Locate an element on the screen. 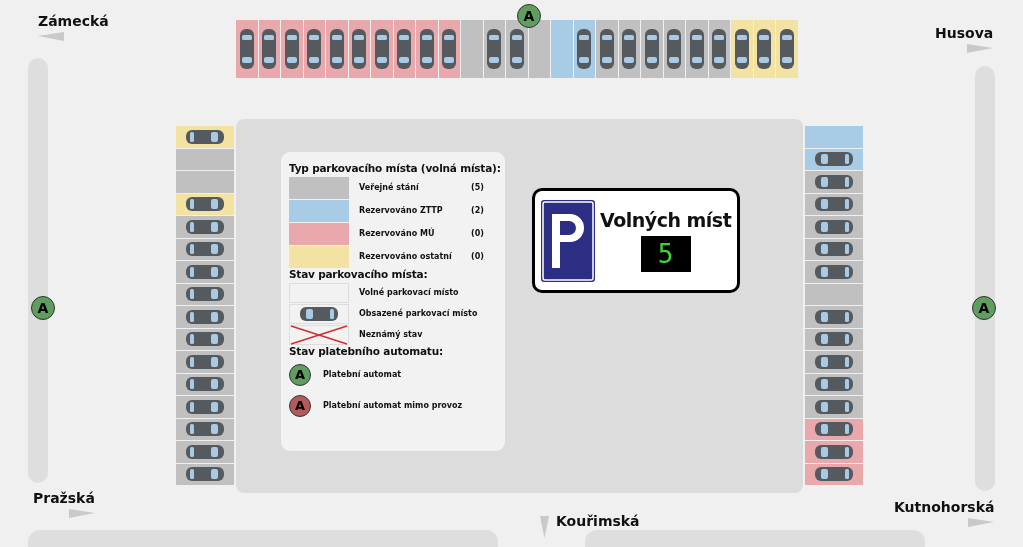 The image size is (1023, 547). legend-heading: Stav platebního automatu: is located at coordinates (366, 351).